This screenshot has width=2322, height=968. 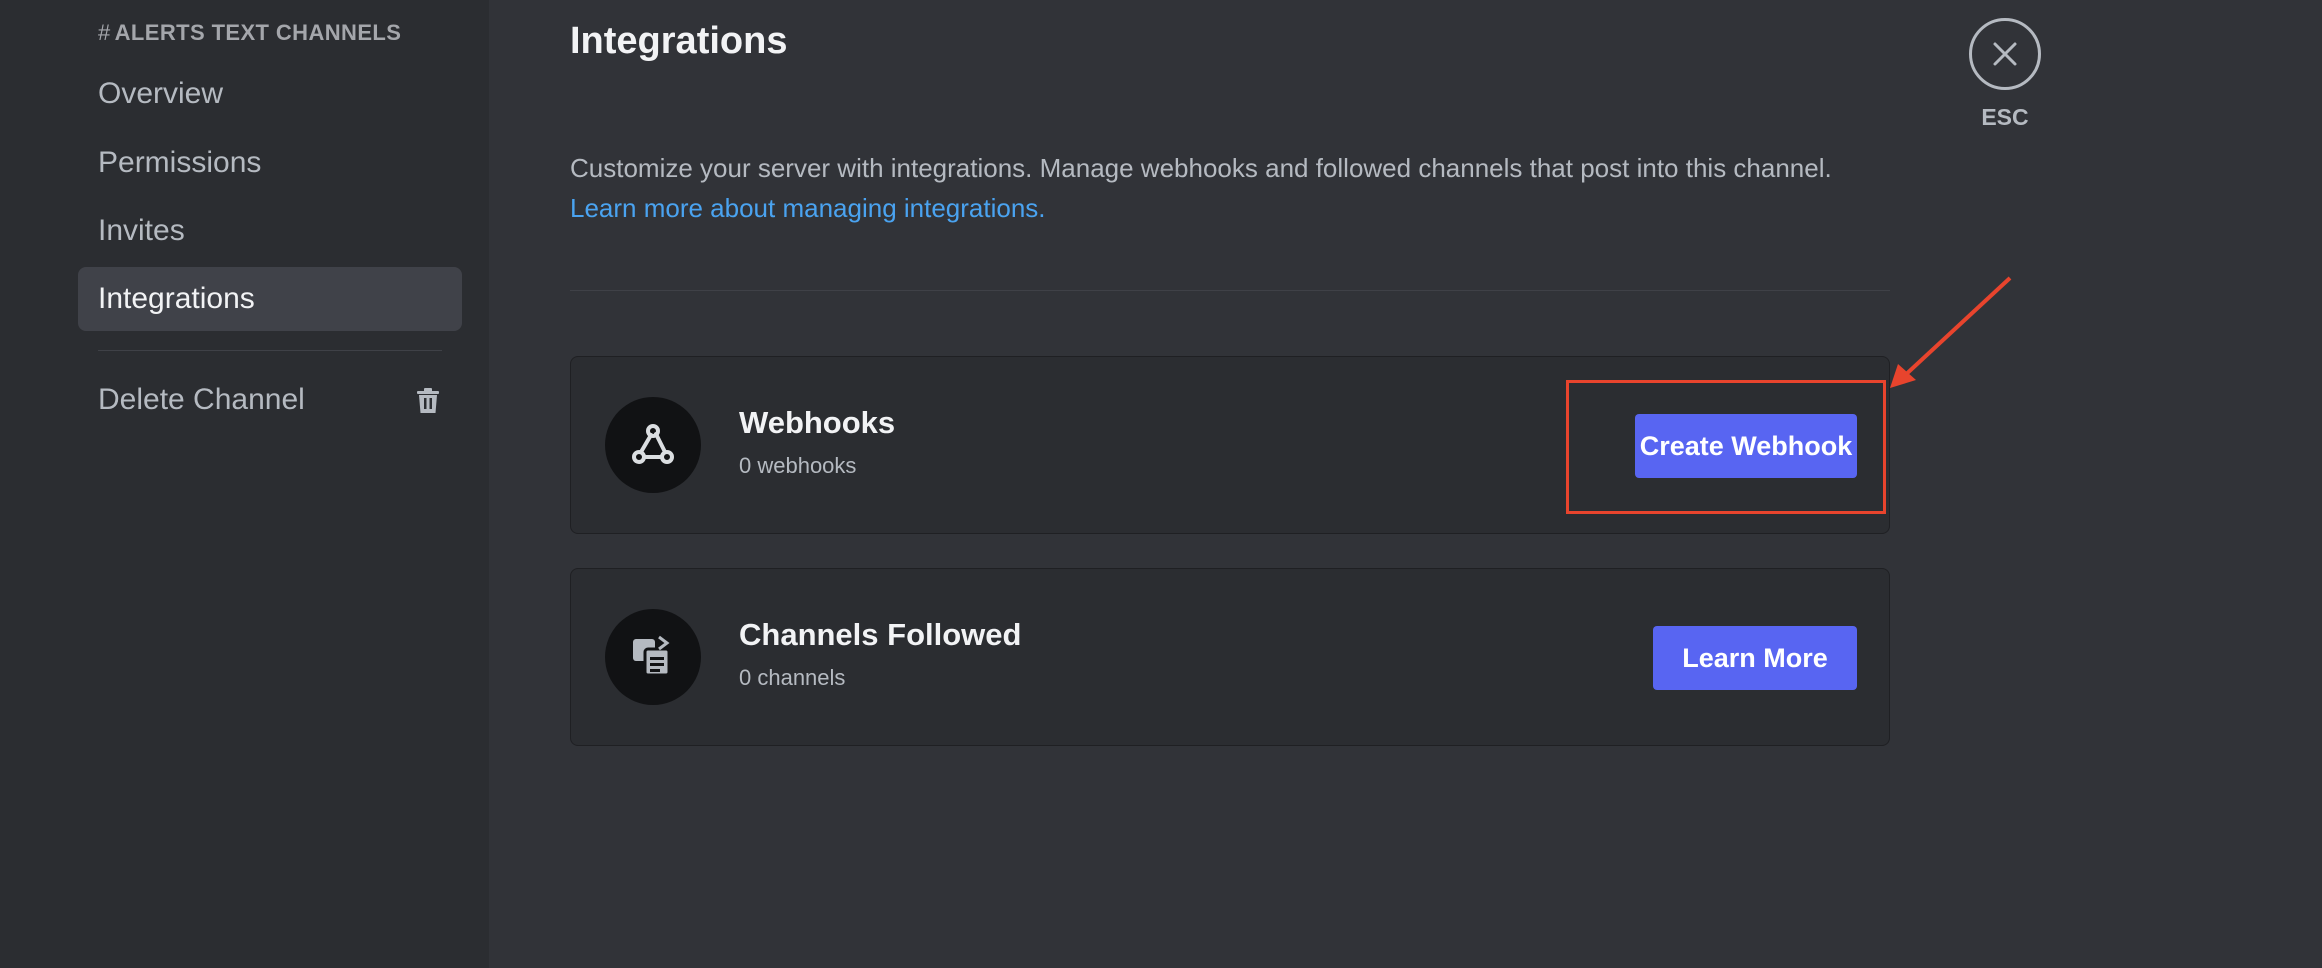 I want to click on sidebar-item-label: Delete Channel, so click(x=201, y=399).